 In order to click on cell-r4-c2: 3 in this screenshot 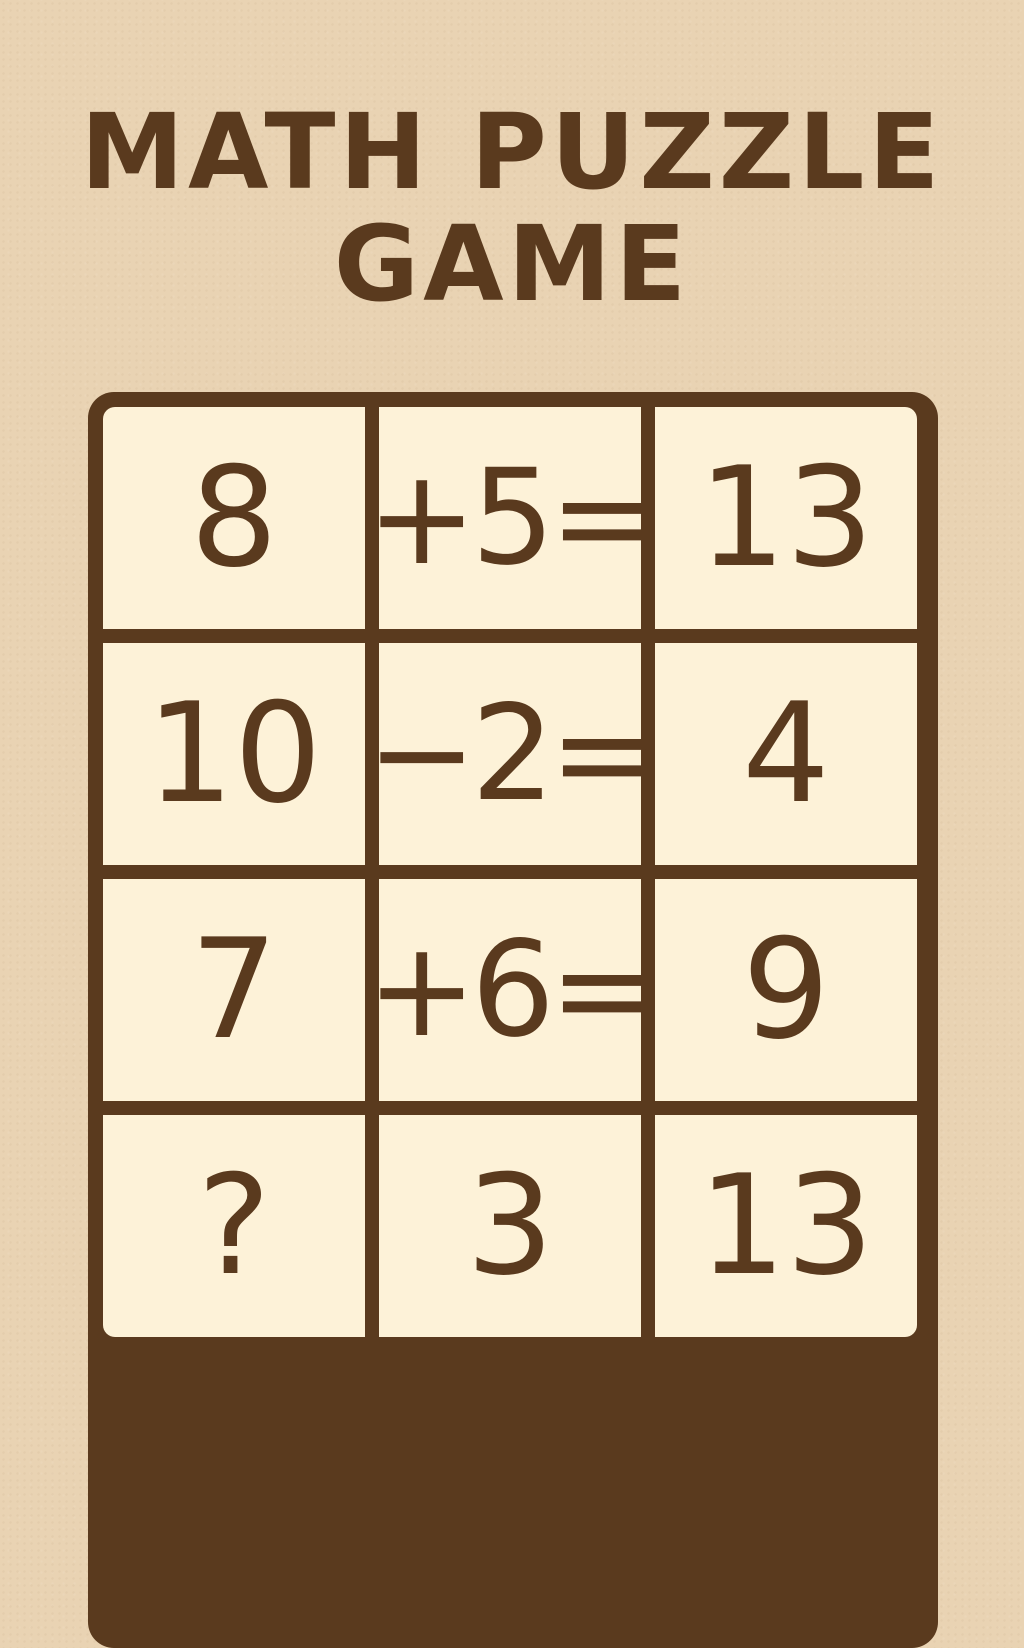, I will do `click(510, 1226)`.